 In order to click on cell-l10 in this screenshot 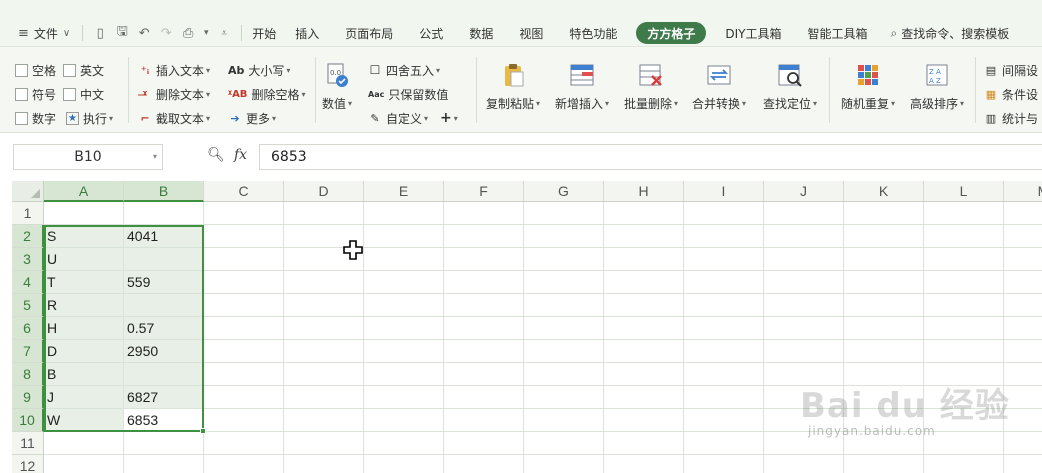, I will do `click(964, 420)`.